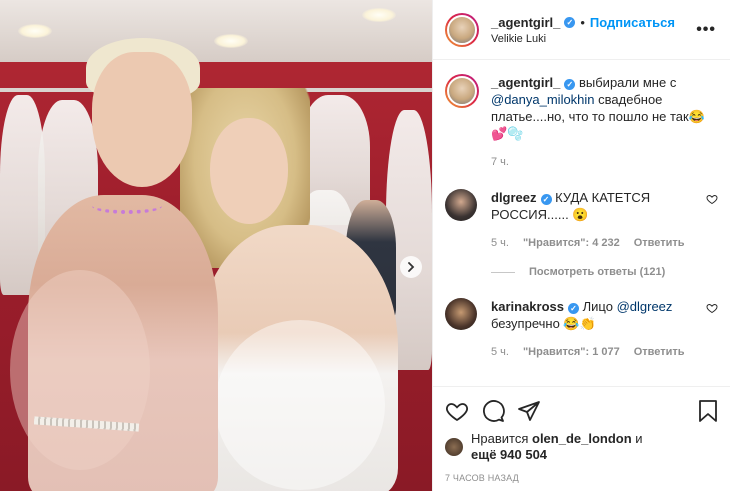  Describe the element at coordinates (582, 438) in the screenshot. I see `liker-username: olen_de_london` at that location.